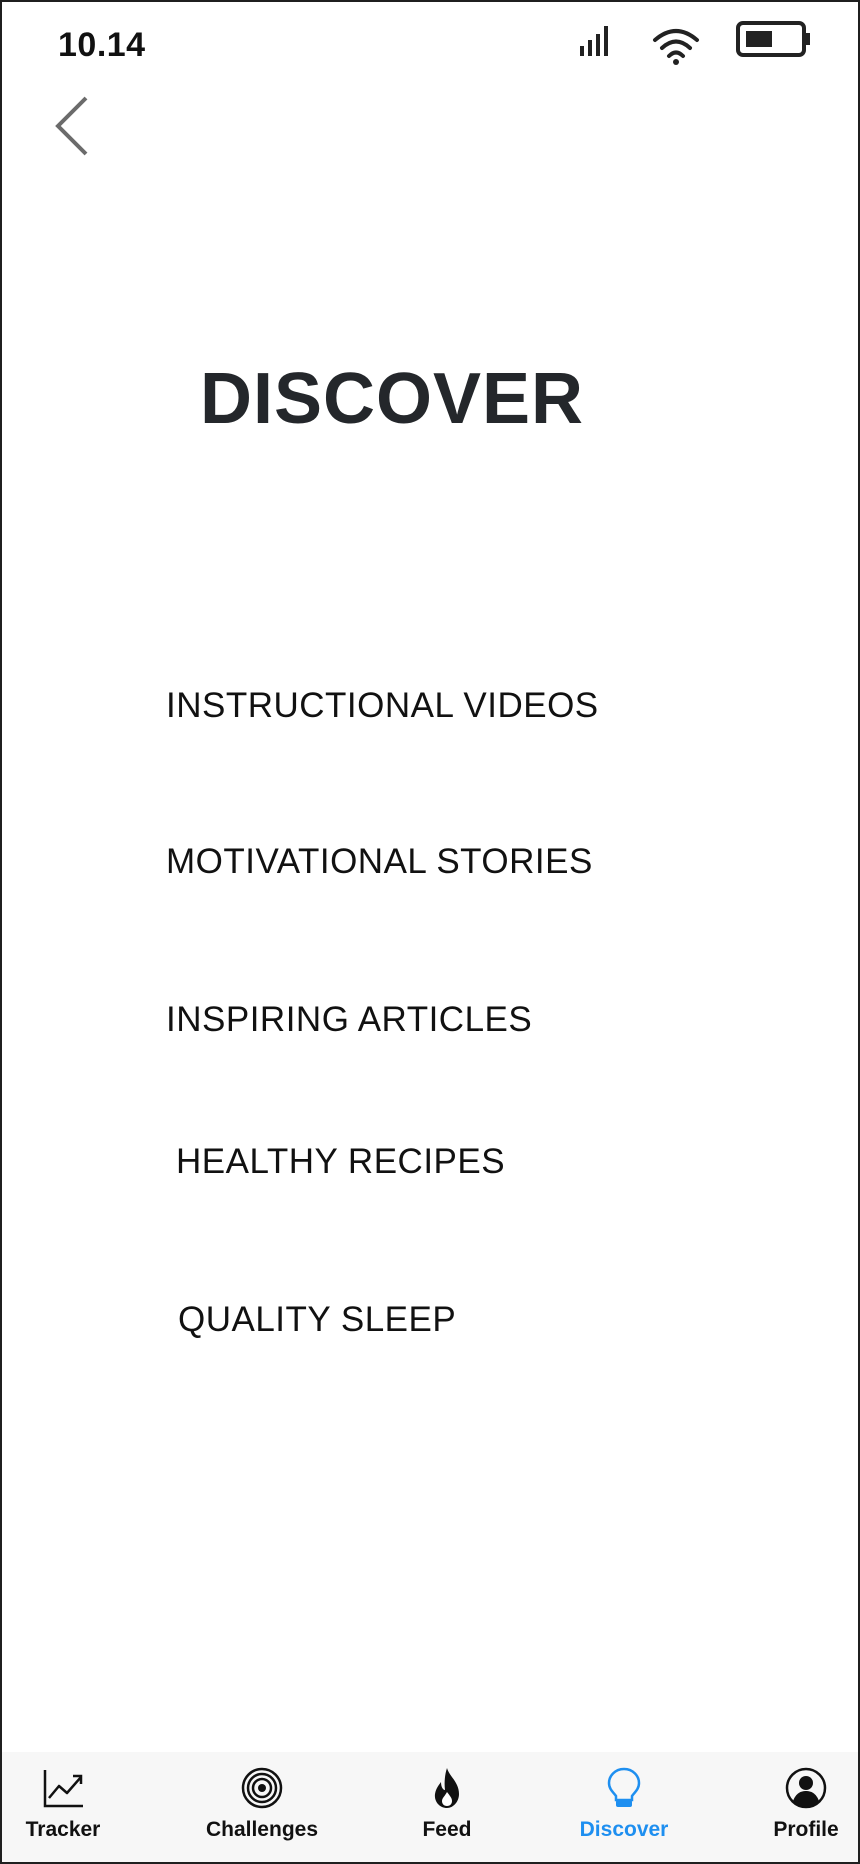  I want to click on nav-item-challenges: Challenges, so click(262, 1807).